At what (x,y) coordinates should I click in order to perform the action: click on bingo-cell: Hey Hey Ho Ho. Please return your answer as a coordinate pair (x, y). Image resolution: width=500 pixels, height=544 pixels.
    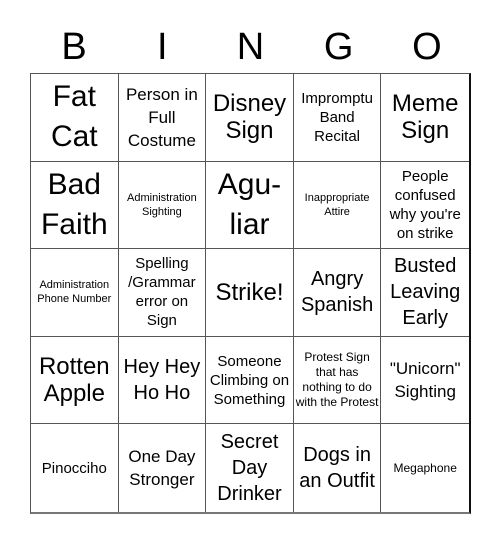
    Looking at the image, I should click on (162, 380).